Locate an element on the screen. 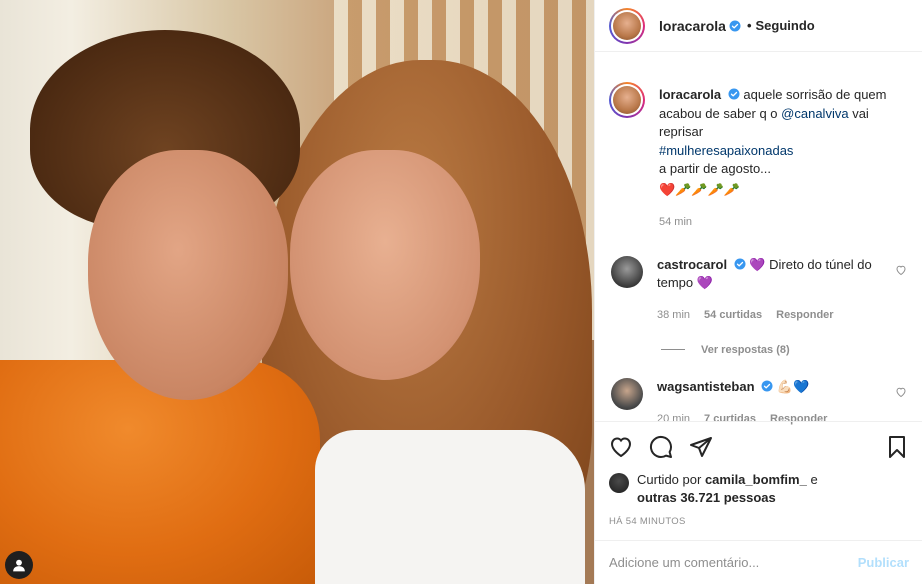  view-replies-button: Ver respostas (8) is located at coordinates (785, 350).